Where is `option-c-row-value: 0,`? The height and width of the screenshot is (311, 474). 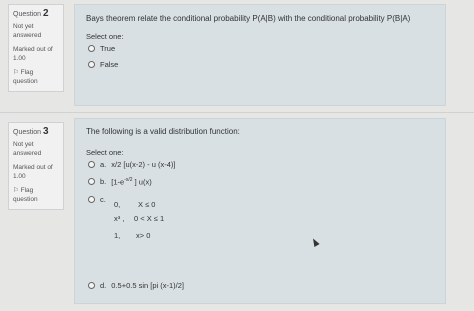
option-c-row-value: 0, is located at coordinates (117, 204).